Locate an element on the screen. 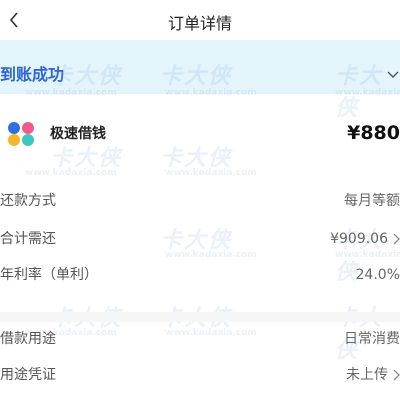  annual-rate-value: 24.0% is located at coordinates (377, 275).